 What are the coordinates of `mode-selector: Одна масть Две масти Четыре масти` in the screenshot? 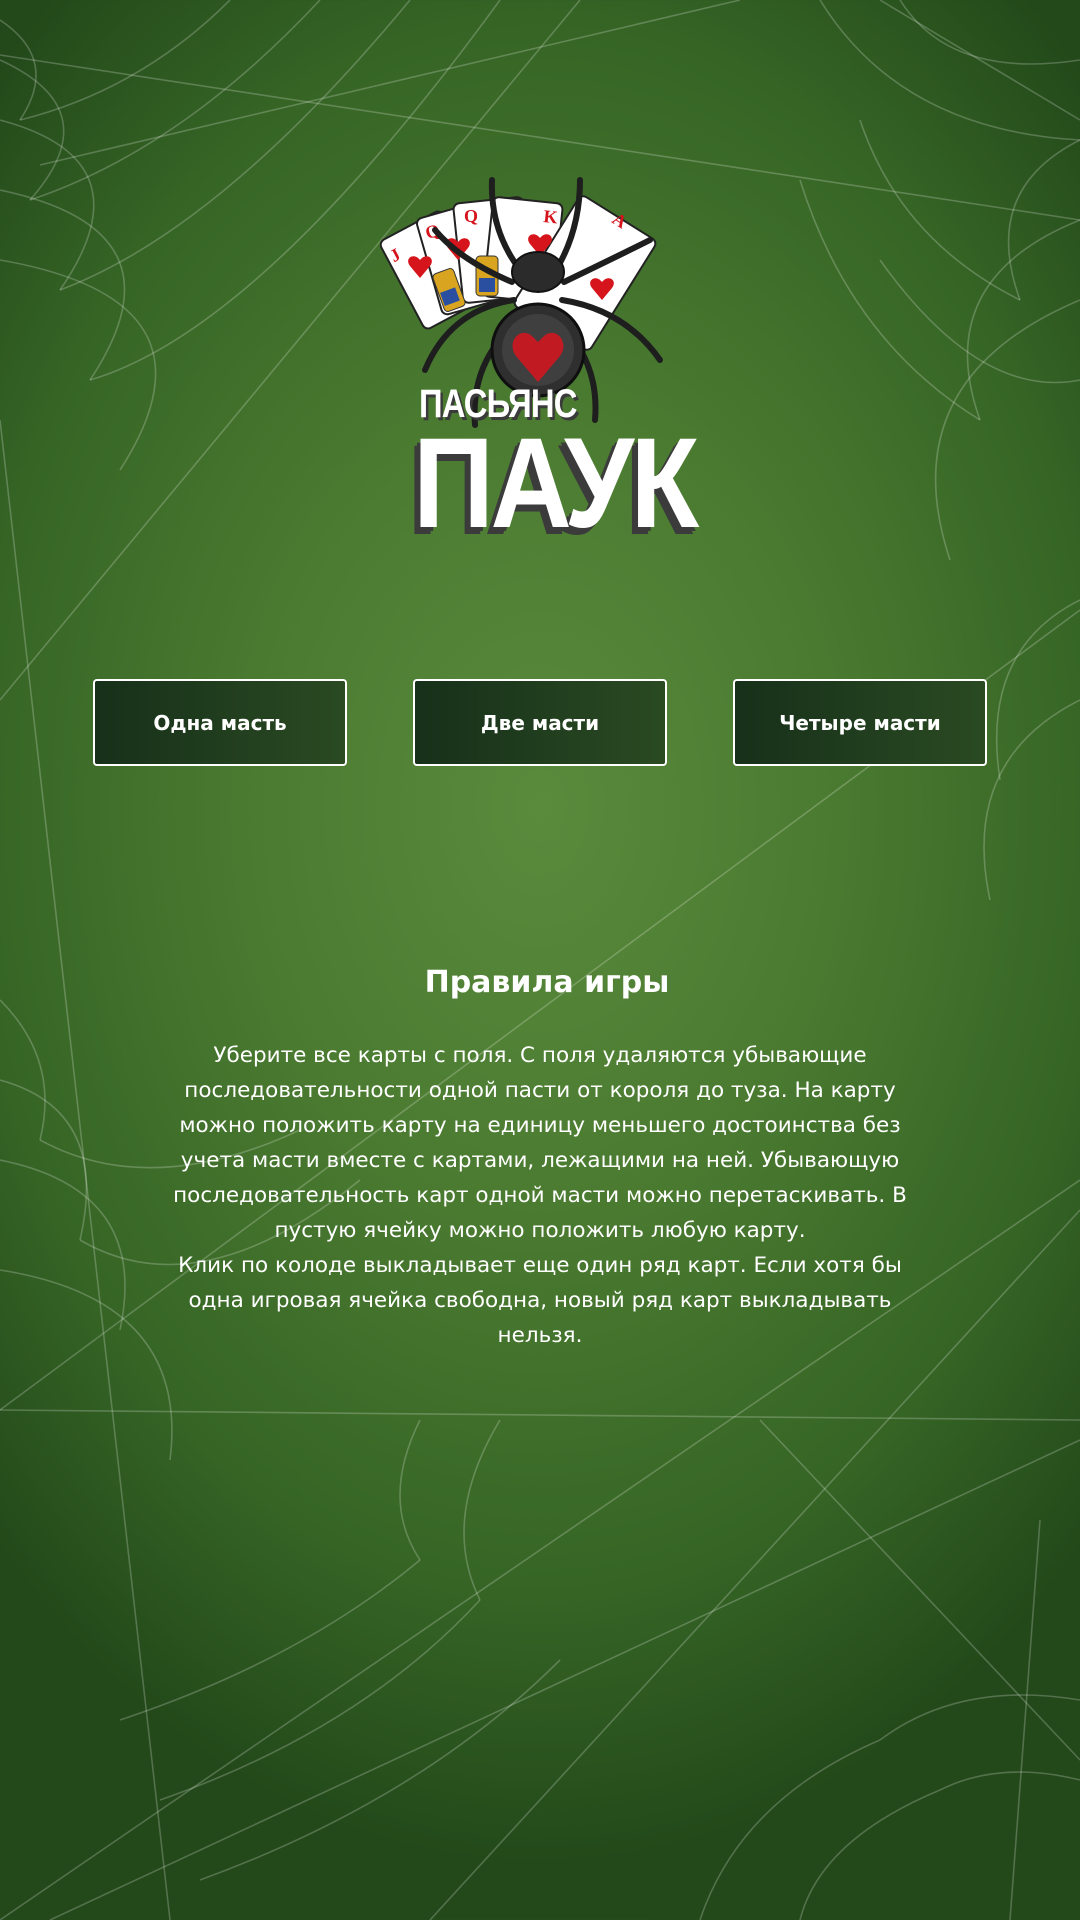 It's located at (540, 722).